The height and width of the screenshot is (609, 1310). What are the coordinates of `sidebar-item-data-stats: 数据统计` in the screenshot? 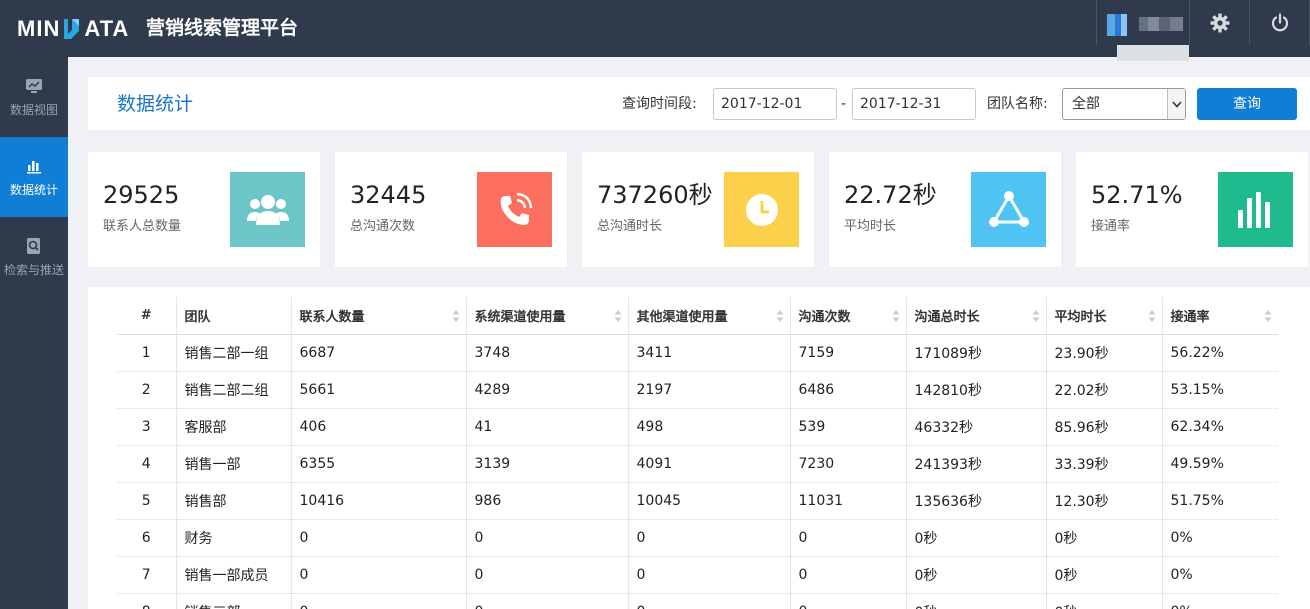 It's located at (34, 177).